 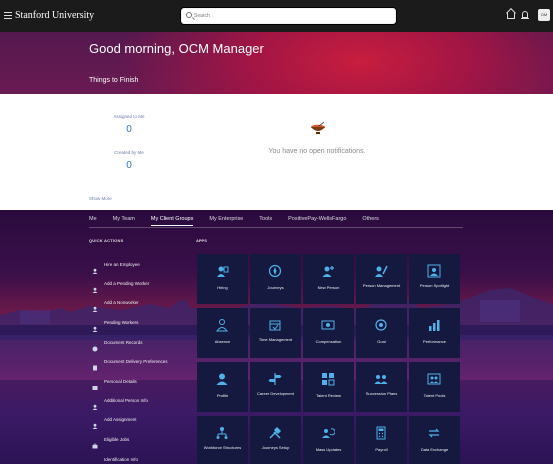 What do you see at coordinates (275, 333) in the screenshot?
I see `app-tile: Time Management` at bounding box center [275, 333].